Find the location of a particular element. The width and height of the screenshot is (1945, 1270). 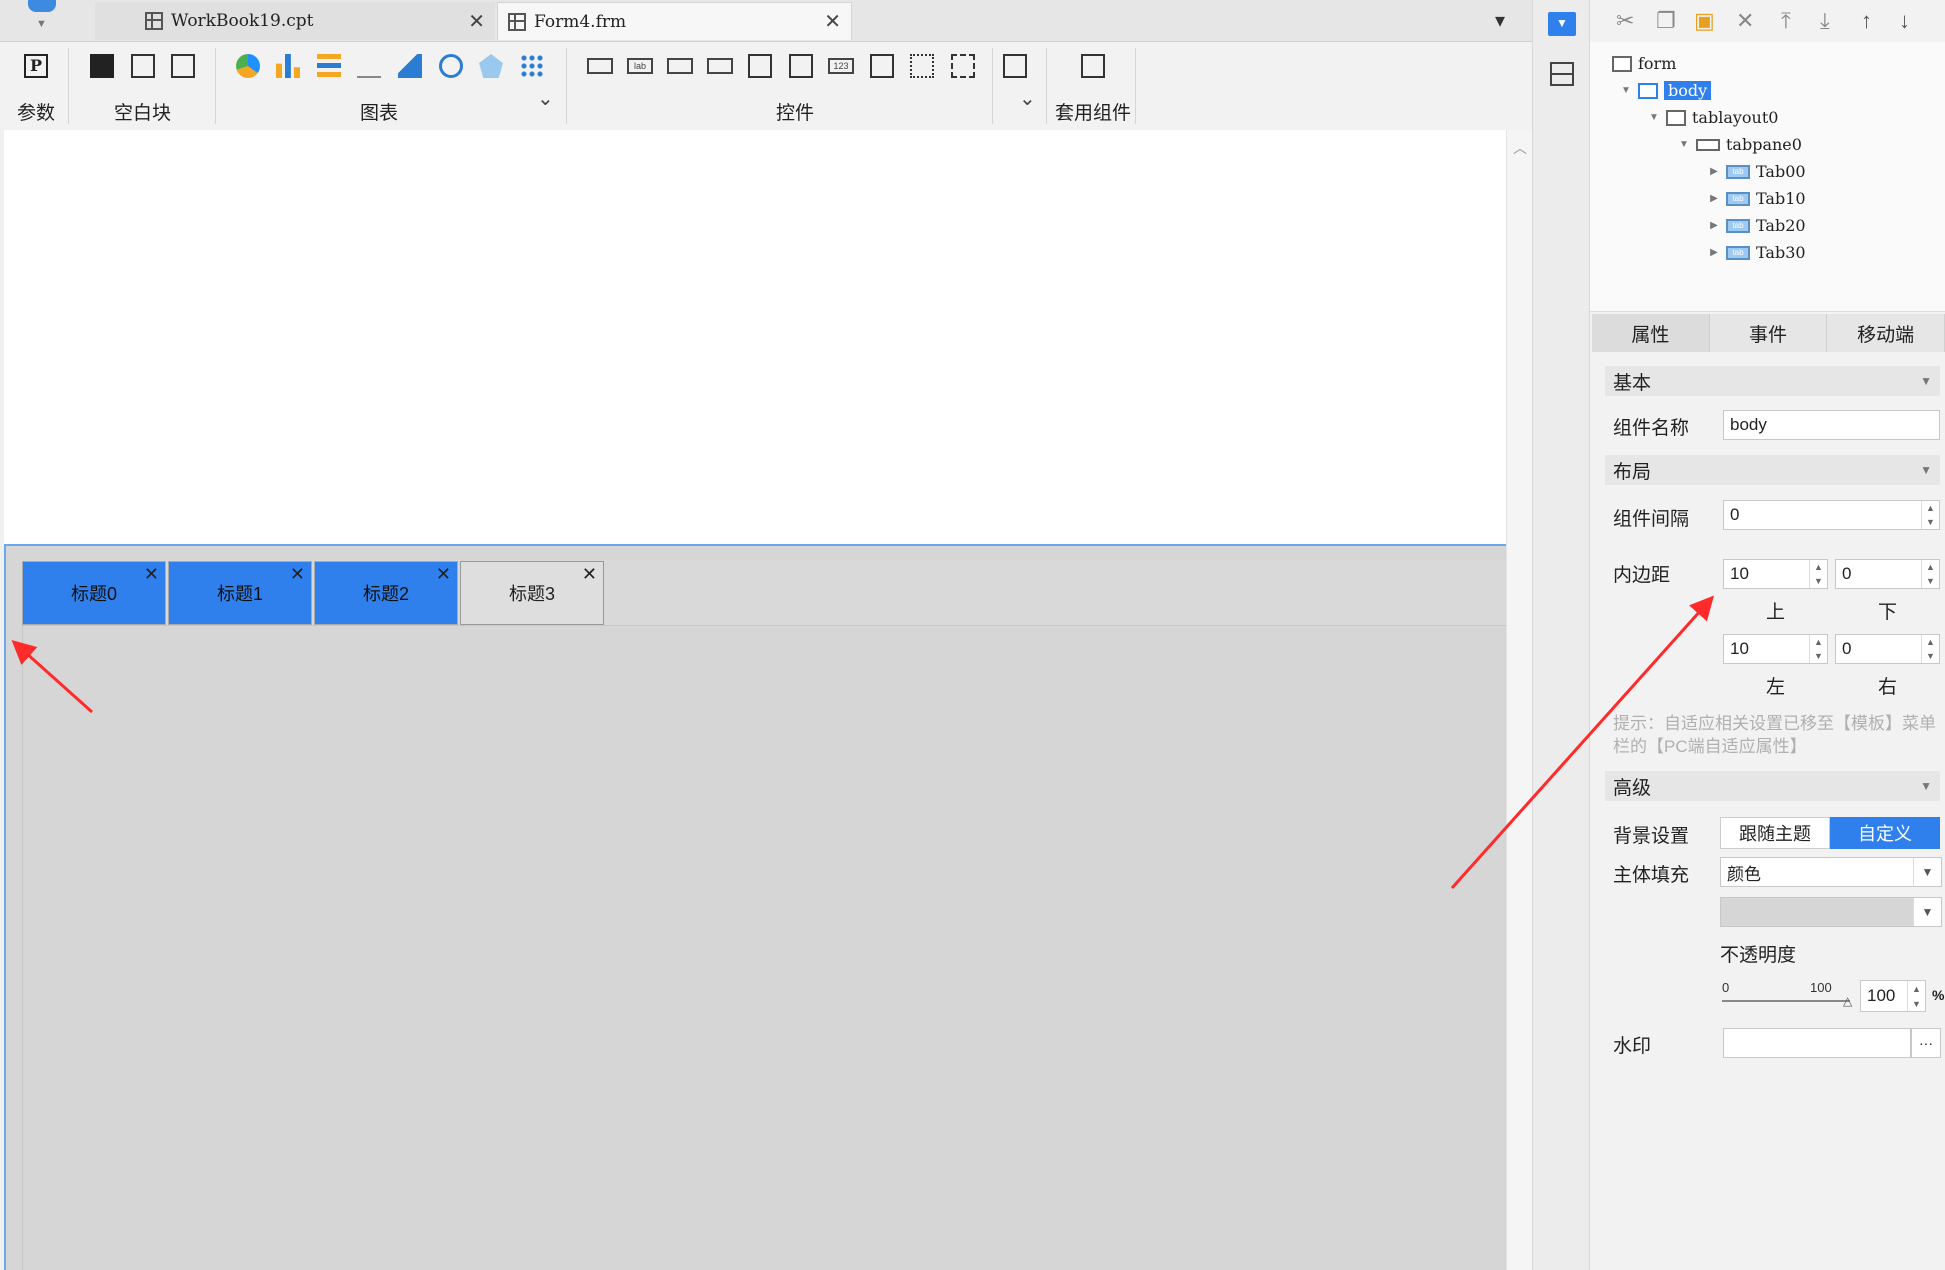

gap-input: 0 ▲ ▼ is located at coordinates (1831, 515).